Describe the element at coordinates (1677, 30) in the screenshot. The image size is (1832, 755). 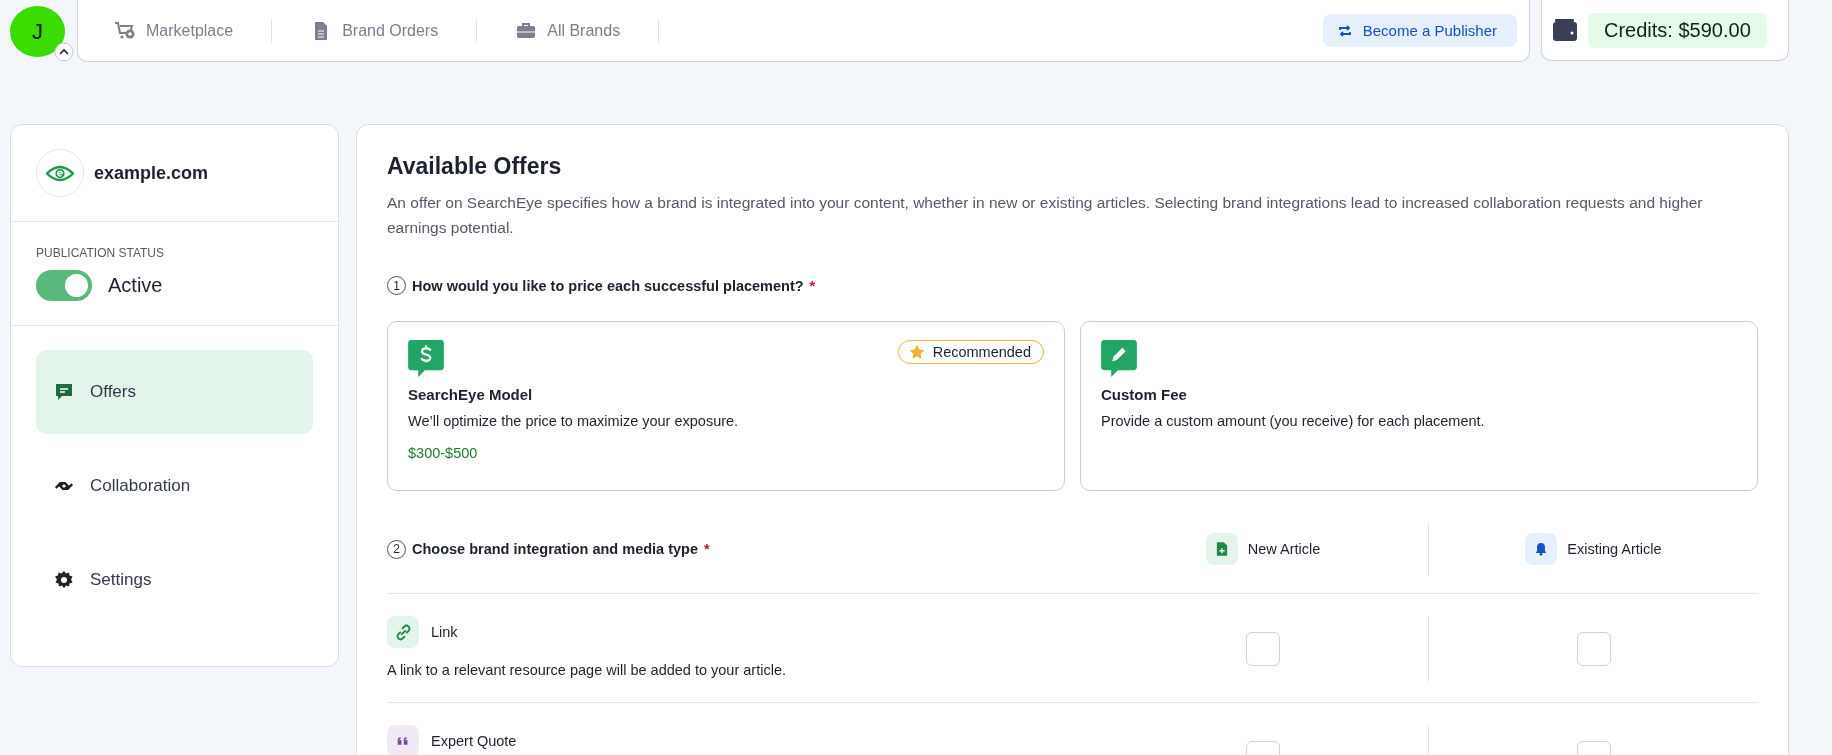
I see `credits-balance: Credits: $590.00` at that location.